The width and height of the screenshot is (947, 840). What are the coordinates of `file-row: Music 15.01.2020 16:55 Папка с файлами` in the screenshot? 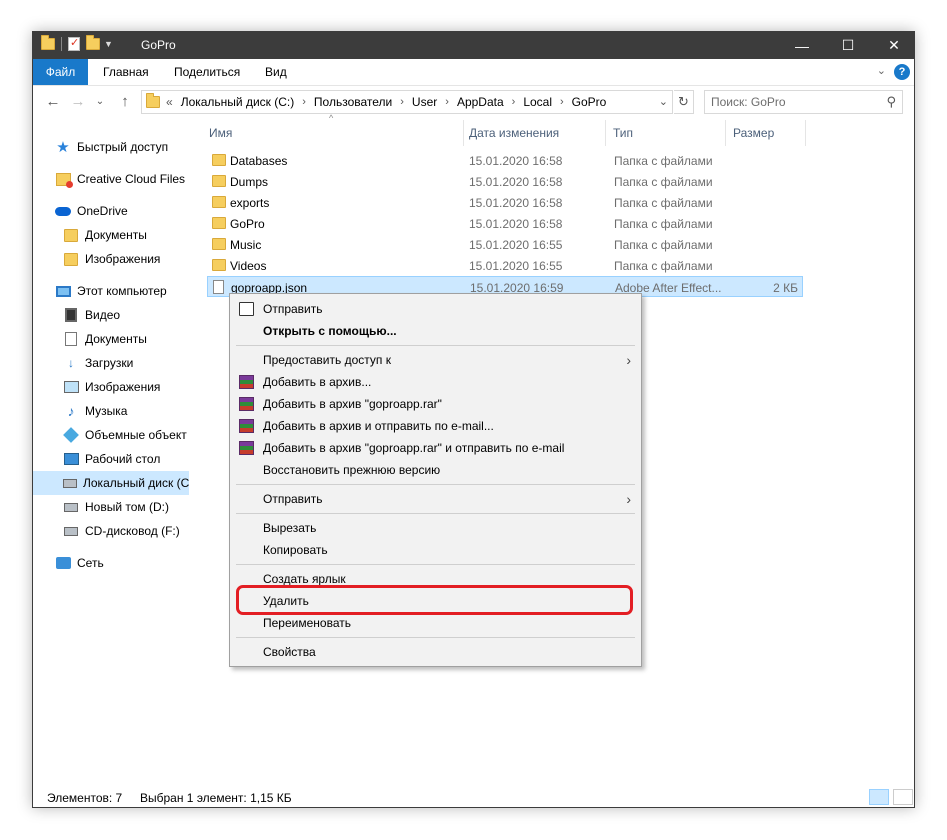 It's located at (505, 244).